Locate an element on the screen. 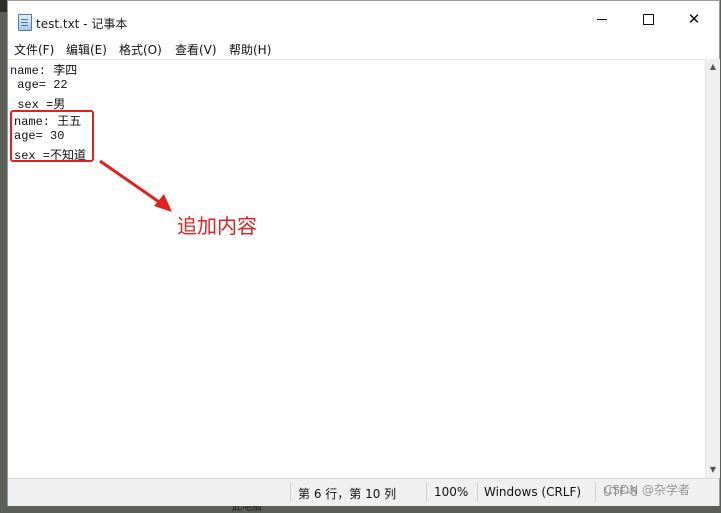  vertical-scrollbar: ▲ ▼ is located at coordinates (712, 268).